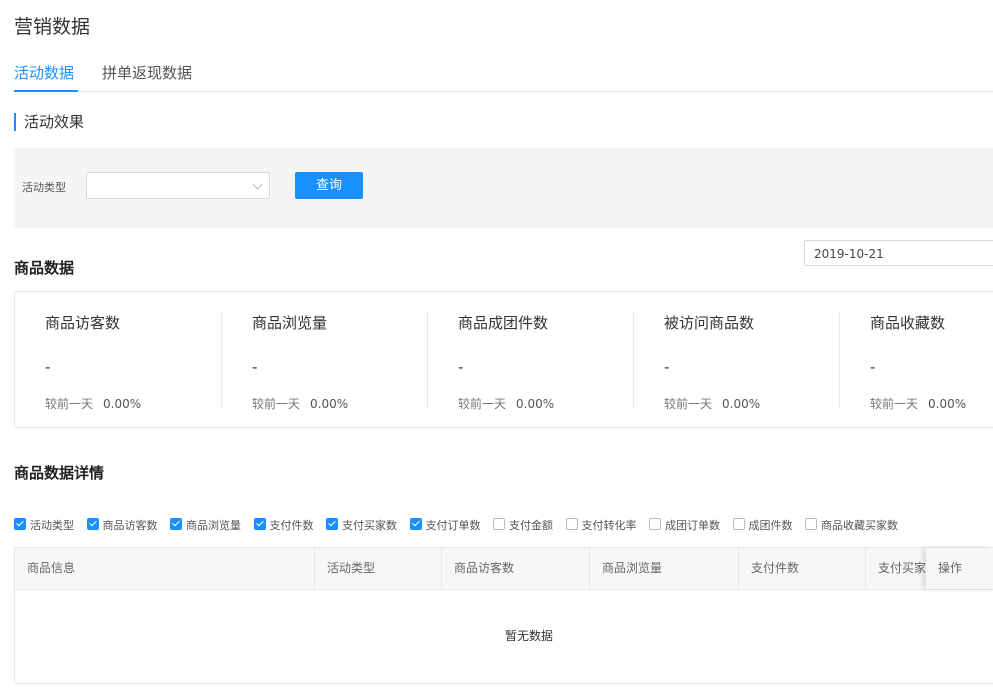 The height and width of the screenshot is (694, 993). I want to click on column-toggle-checkbox: 支付买家数, so click(361, 525).